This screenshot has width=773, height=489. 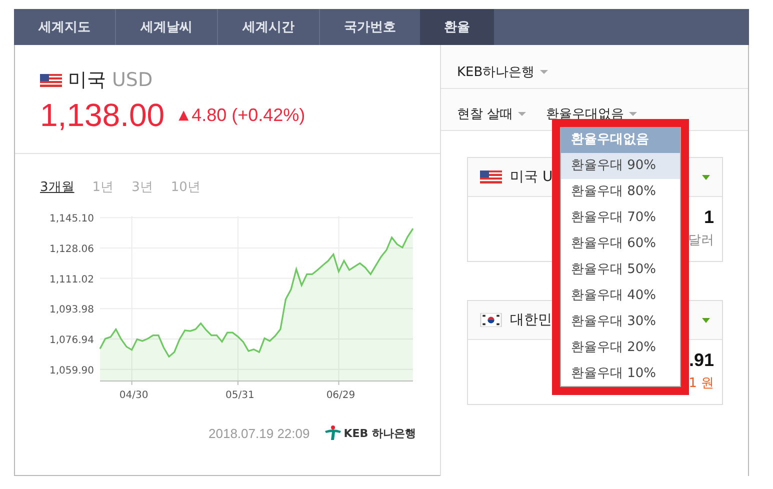 I want to click on dropdown-option: 환율우대 90%, so click(x=620, y=166).